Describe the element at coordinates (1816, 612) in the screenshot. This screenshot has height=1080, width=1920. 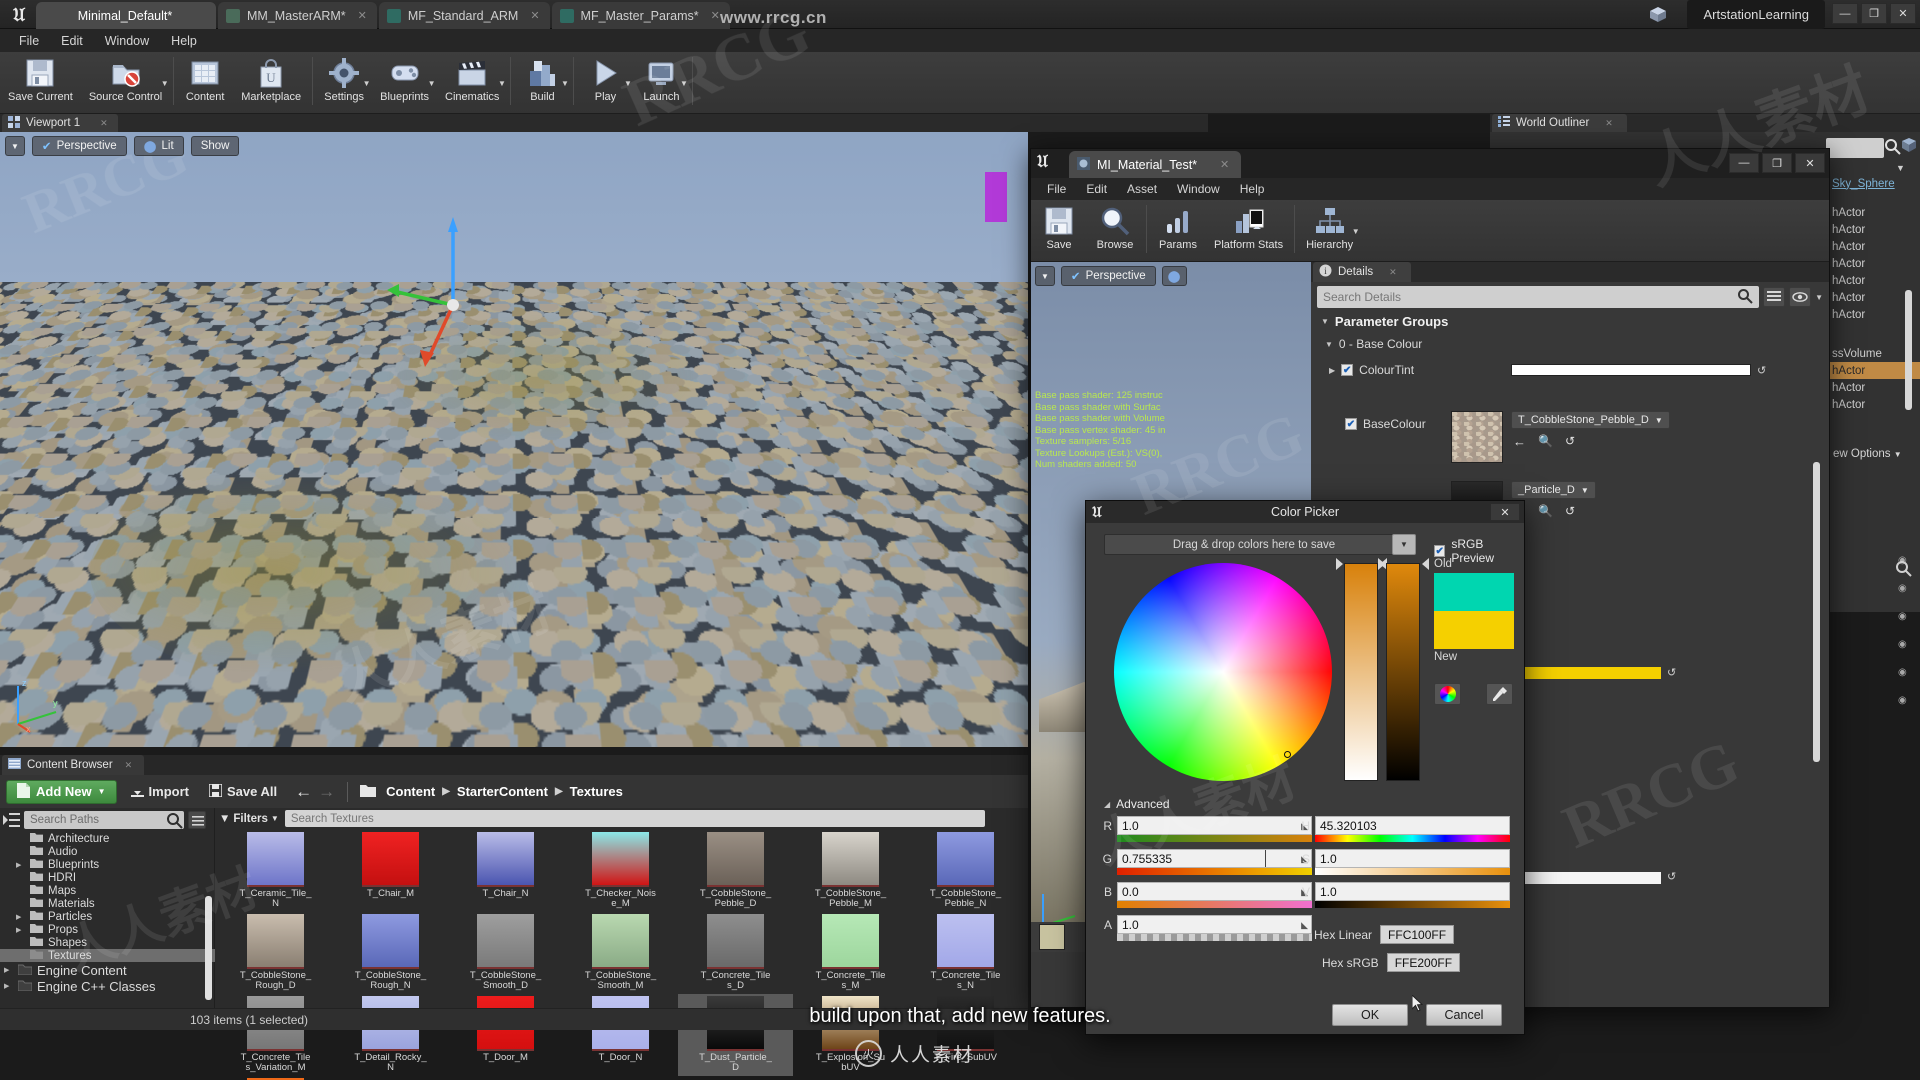
I see `details-scrollbar` at that location.